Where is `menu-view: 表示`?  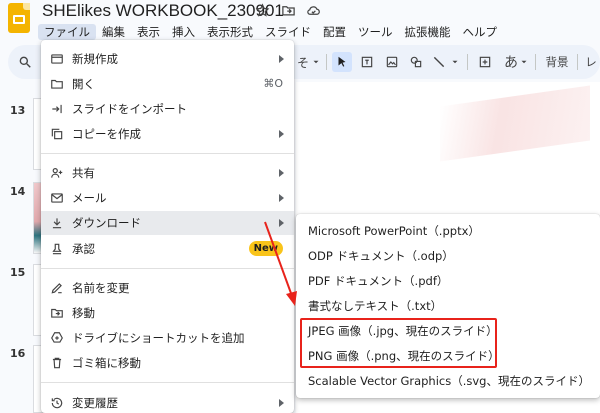 menu-view: 表示 is located at coordinates (148, 32).